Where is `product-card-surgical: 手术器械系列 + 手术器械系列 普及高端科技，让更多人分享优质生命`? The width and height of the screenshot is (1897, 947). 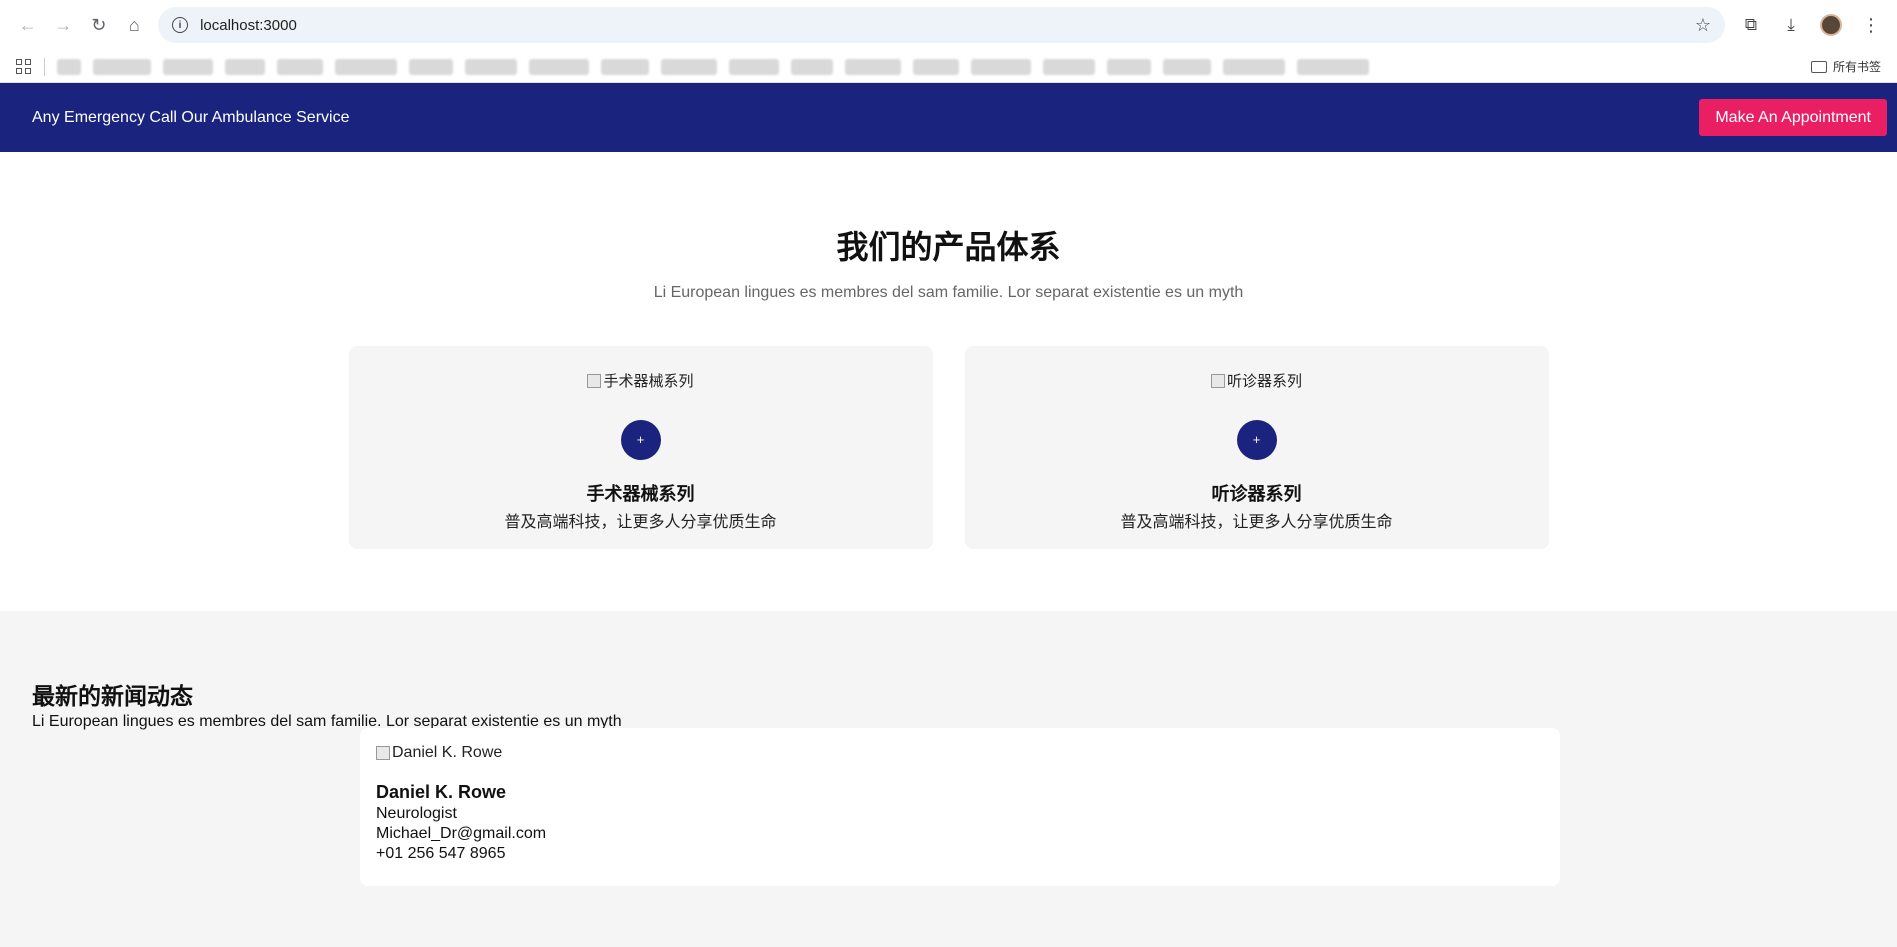
product-card-surgical: 手术器械系列 + 手术器械系列 普及高端科技，让更多人分享优质生命 is located at coordinates (640, 447).